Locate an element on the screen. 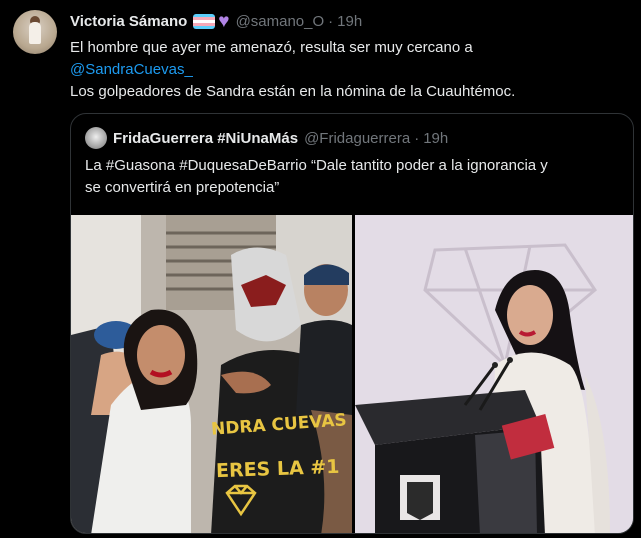 Image resolution: width=641 pixels, height=538 pixels. quoted-text-line: se convertirá en prepotencia” is located at coordinates (182, 187).